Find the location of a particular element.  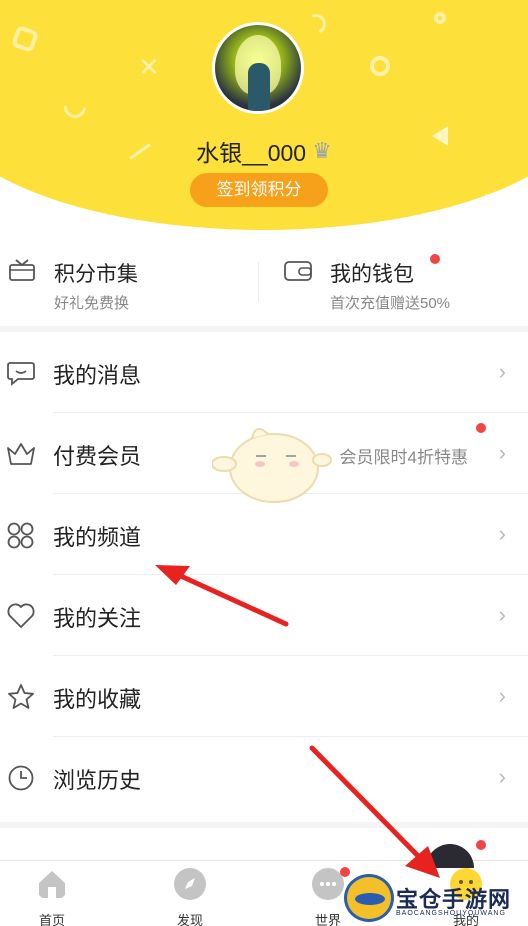

membership-promo-text: 会员限时4折特惠 is located at coordinates (403, 457).